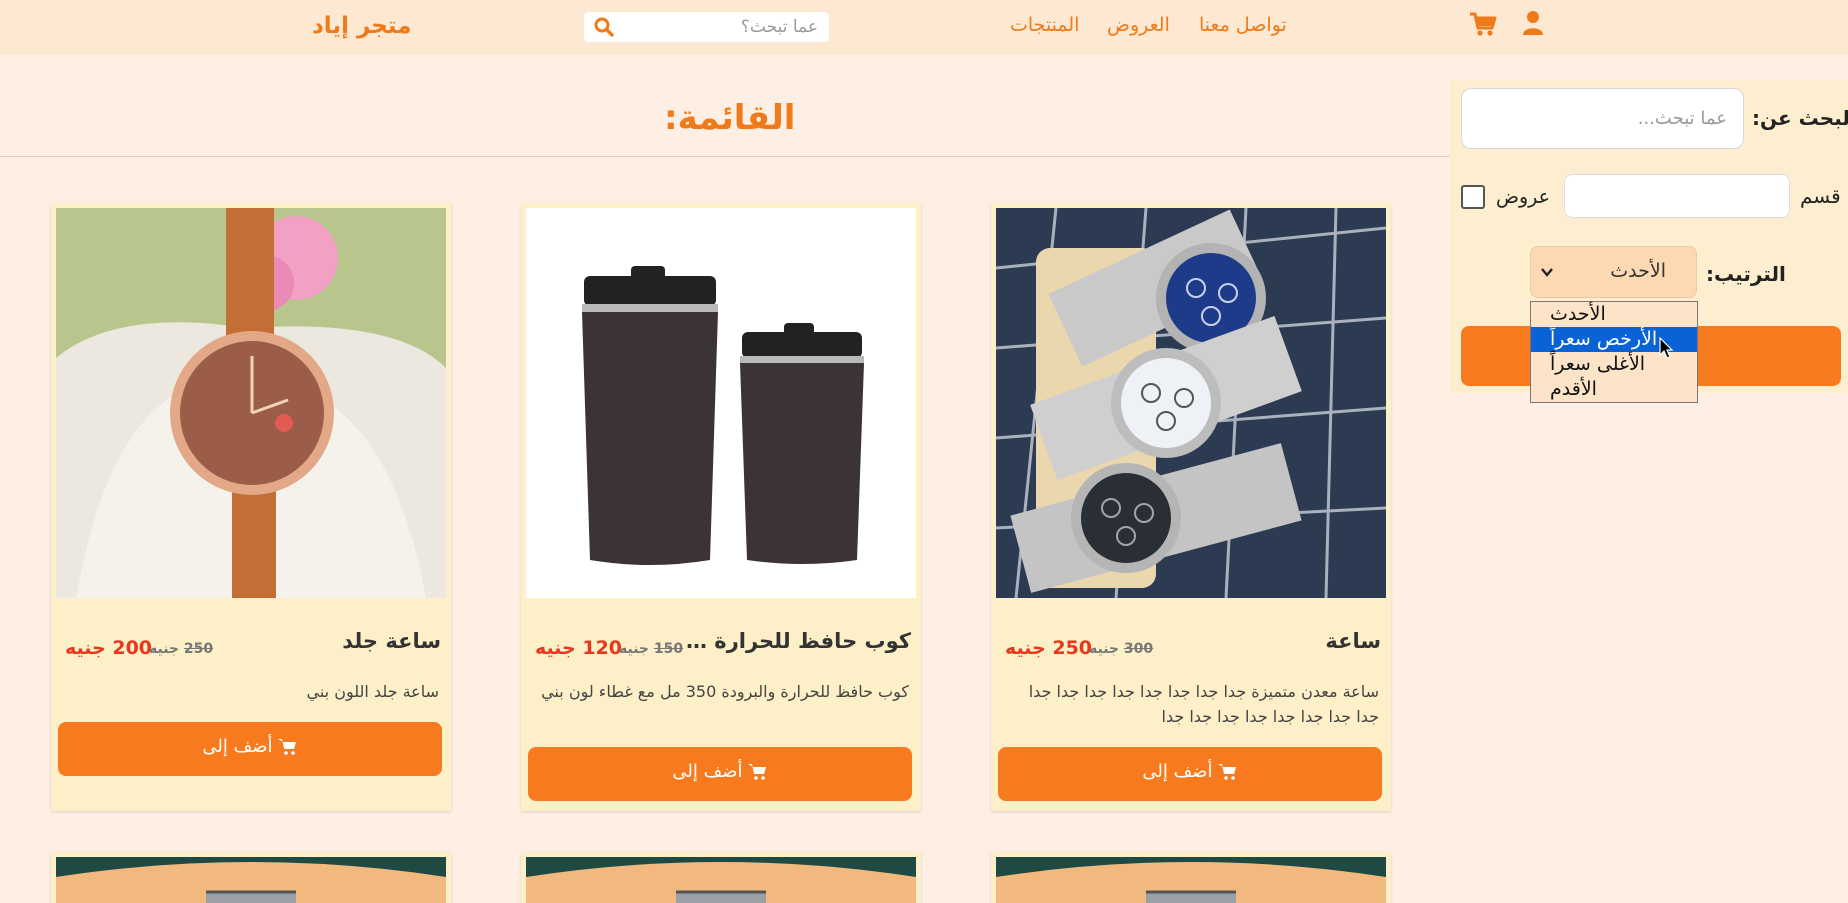 Image resolution: width=1848 pixels, height=903 pixels. What do you see at coordinates (391, 641) in the screenshot?
I see `product-name: ساعة جلد` at bounding box center [391, 641].